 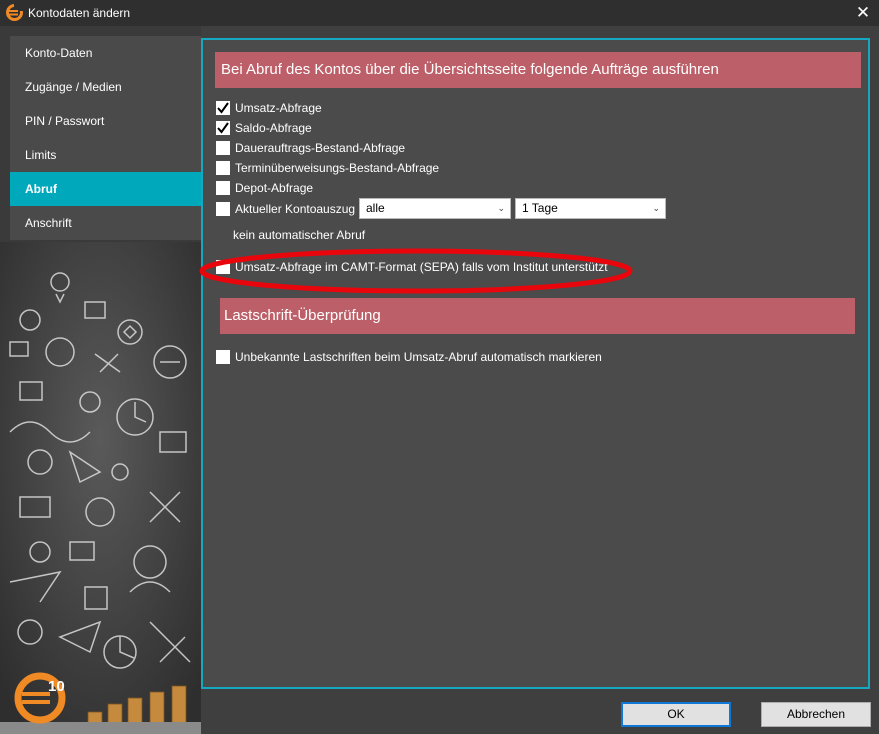 What do you see at coordinates (537, 316) in the screenshot?
I see `lastschrift-section-header: Lastschrift-Überprüfung` at bounding box center [537, 316].